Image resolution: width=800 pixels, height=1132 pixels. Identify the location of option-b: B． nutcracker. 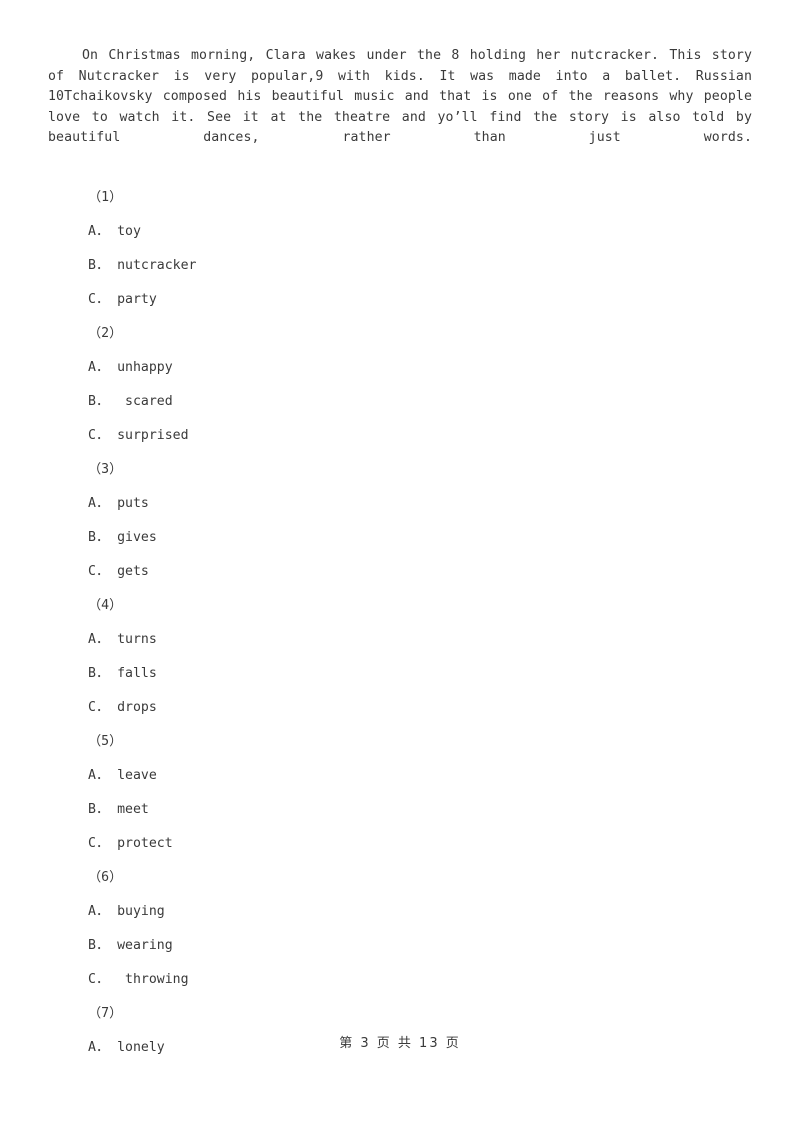
(400, 266).